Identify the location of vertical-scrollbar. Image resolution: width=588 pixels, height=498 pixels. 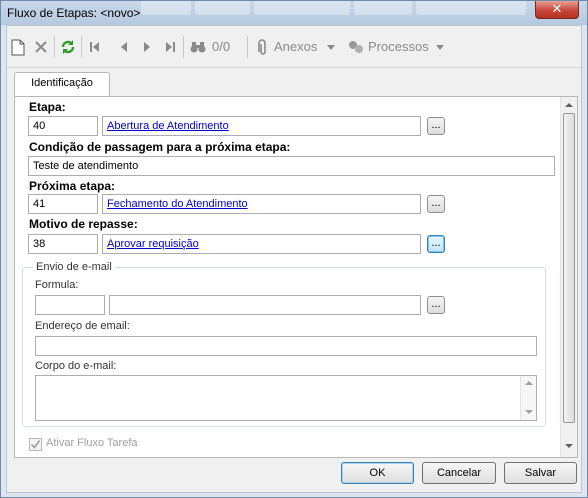
(568, 277).